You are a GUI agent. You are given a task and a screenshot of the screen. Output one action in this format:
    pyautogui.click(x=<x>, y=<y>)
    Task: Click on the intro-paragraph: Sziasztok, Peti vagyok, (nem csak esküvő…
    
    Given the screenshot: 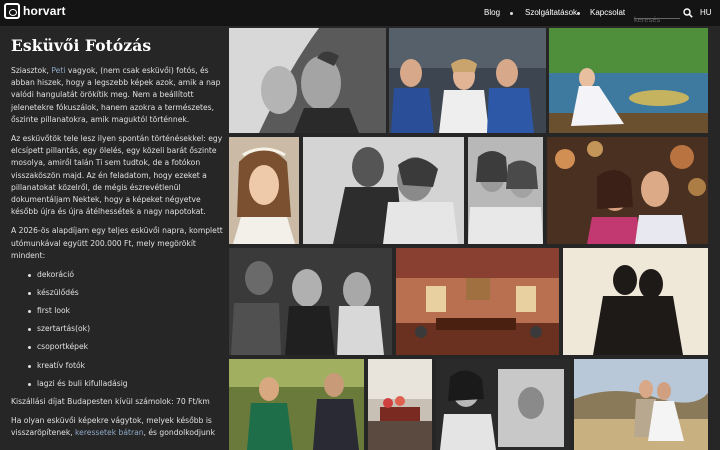 What is the action you would take?
    pyautogui.click(x=118, y=95)
    